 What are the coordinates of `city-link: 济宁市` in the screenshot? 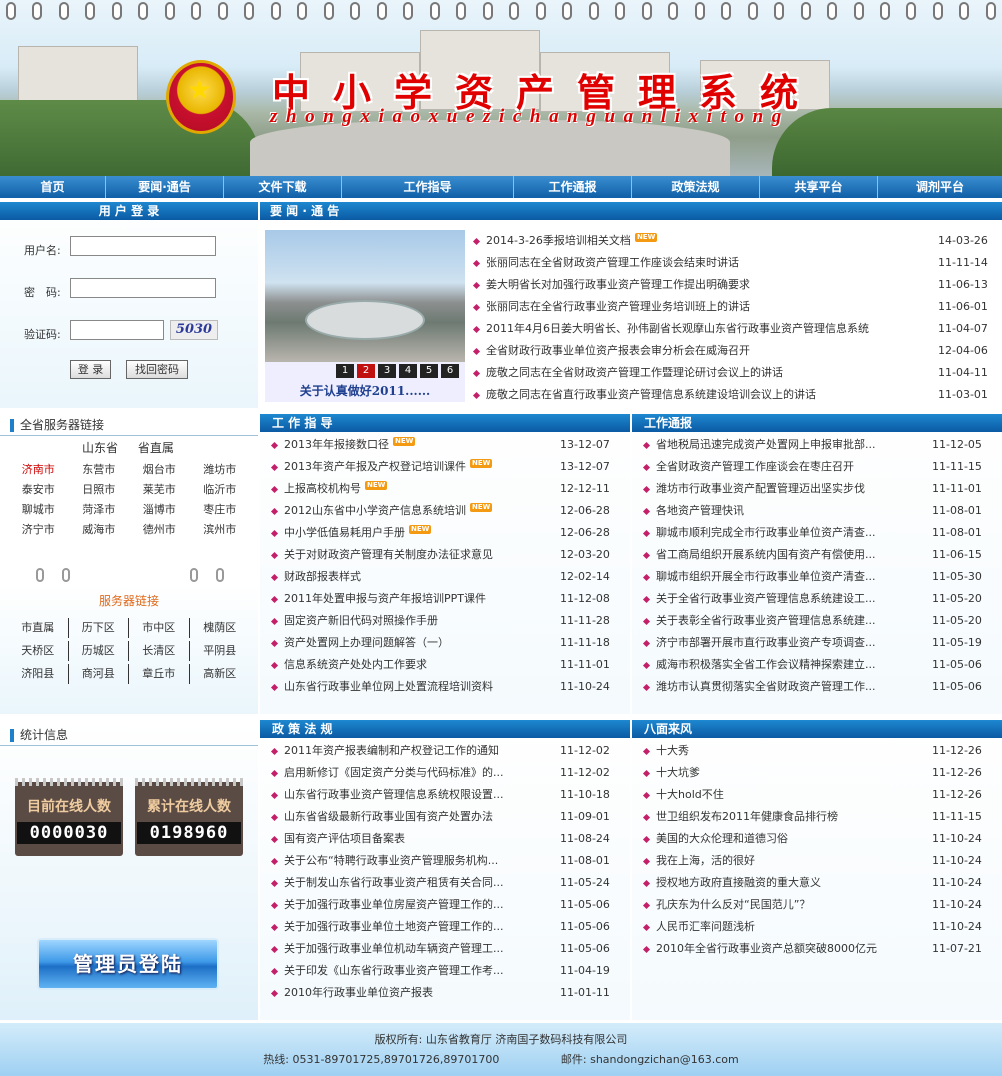 It's located at (38, 530).